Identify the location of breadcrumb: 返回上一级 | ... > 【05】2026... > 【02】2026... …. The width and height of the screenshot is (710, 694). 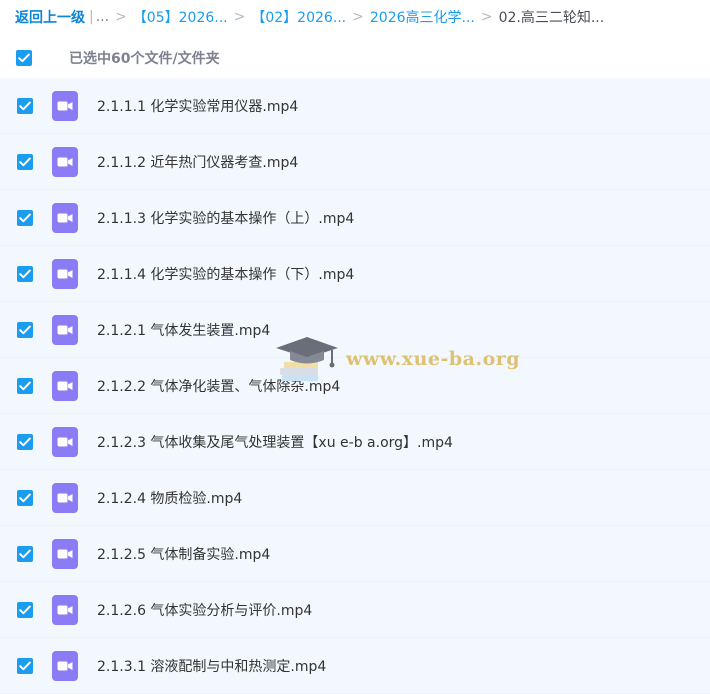
(355, 17).